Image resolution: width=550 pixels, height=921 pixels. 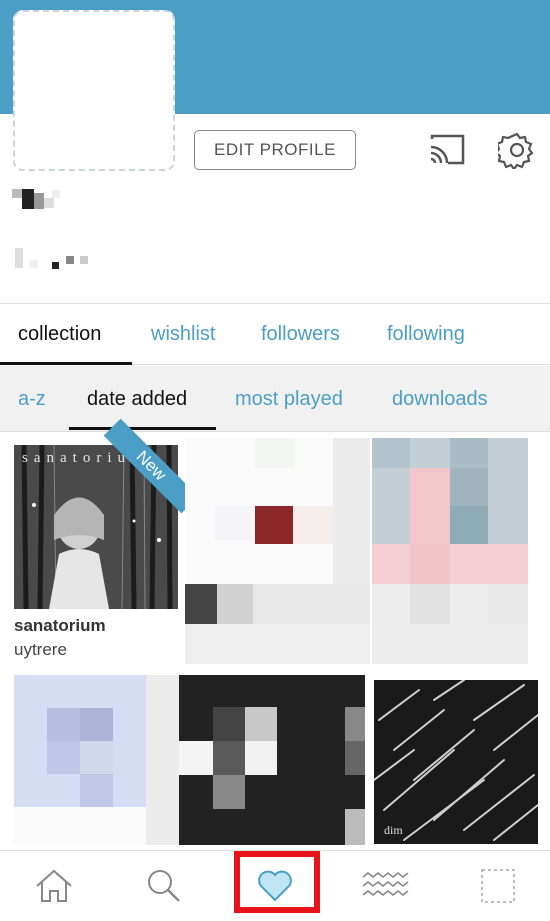 What do you see at coordinates (447, 150) in the screenshot?
I see `cast-icon` at bounding box center [447, 150].